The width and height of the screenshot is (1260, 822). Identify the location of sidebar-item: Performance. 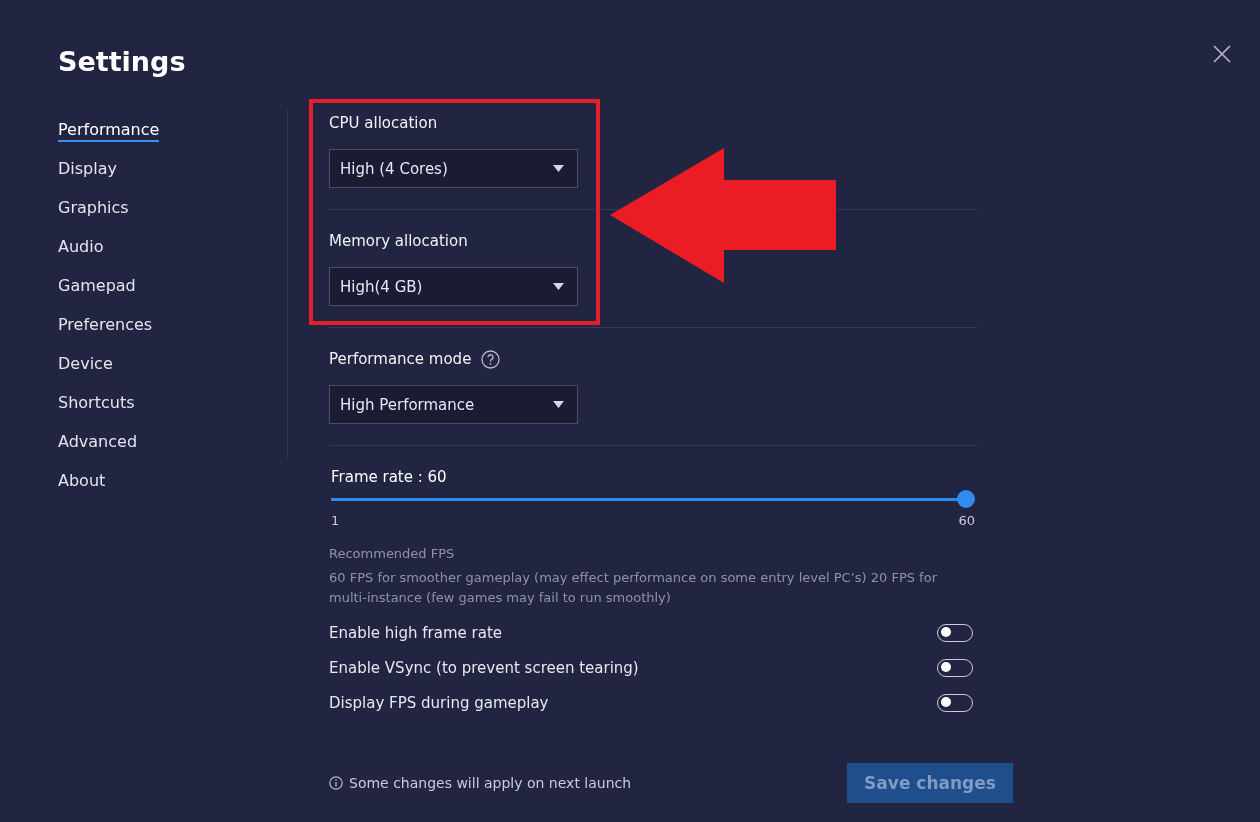
(109, 129).